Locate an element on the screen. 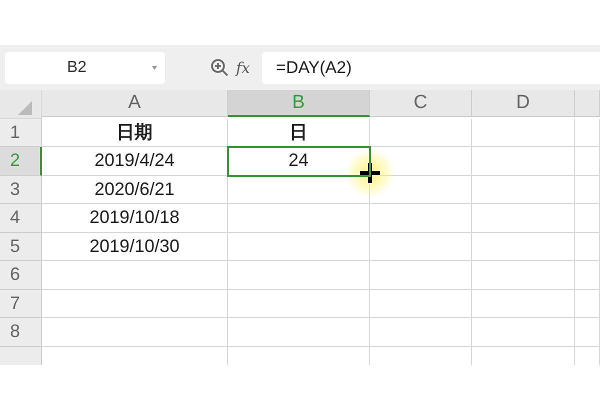 This screenshot has height=400, width=600. function-label: fx is located at coordinates (243, 67).